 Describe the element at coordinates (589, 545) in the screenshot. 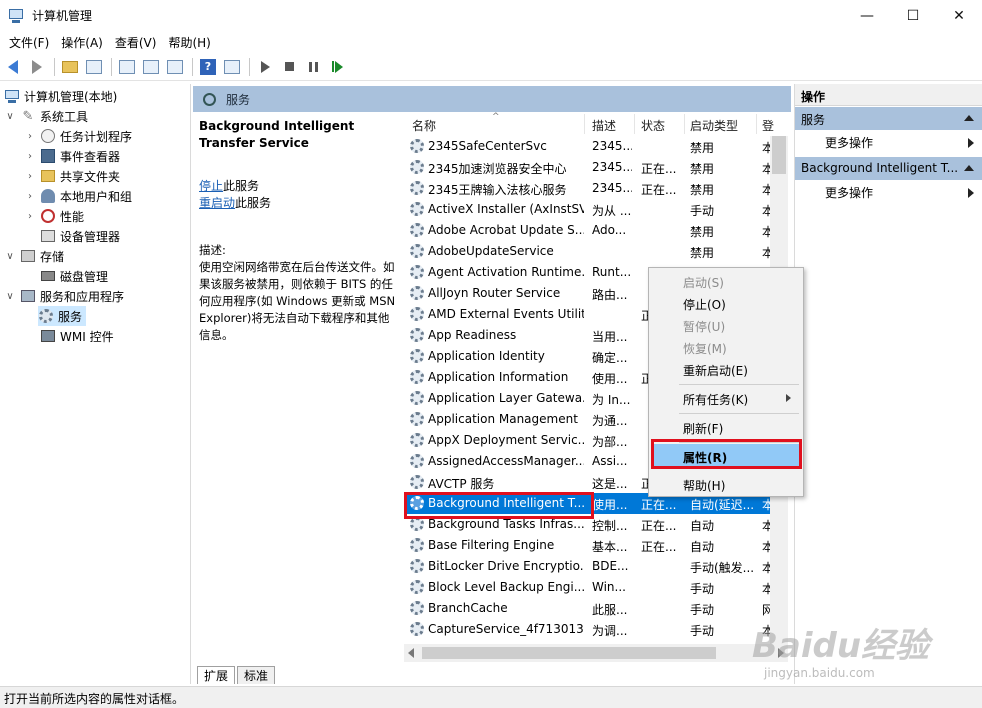

I see `table-row: Base Filtering Engine 基本... 正在... 自动本` at that location.